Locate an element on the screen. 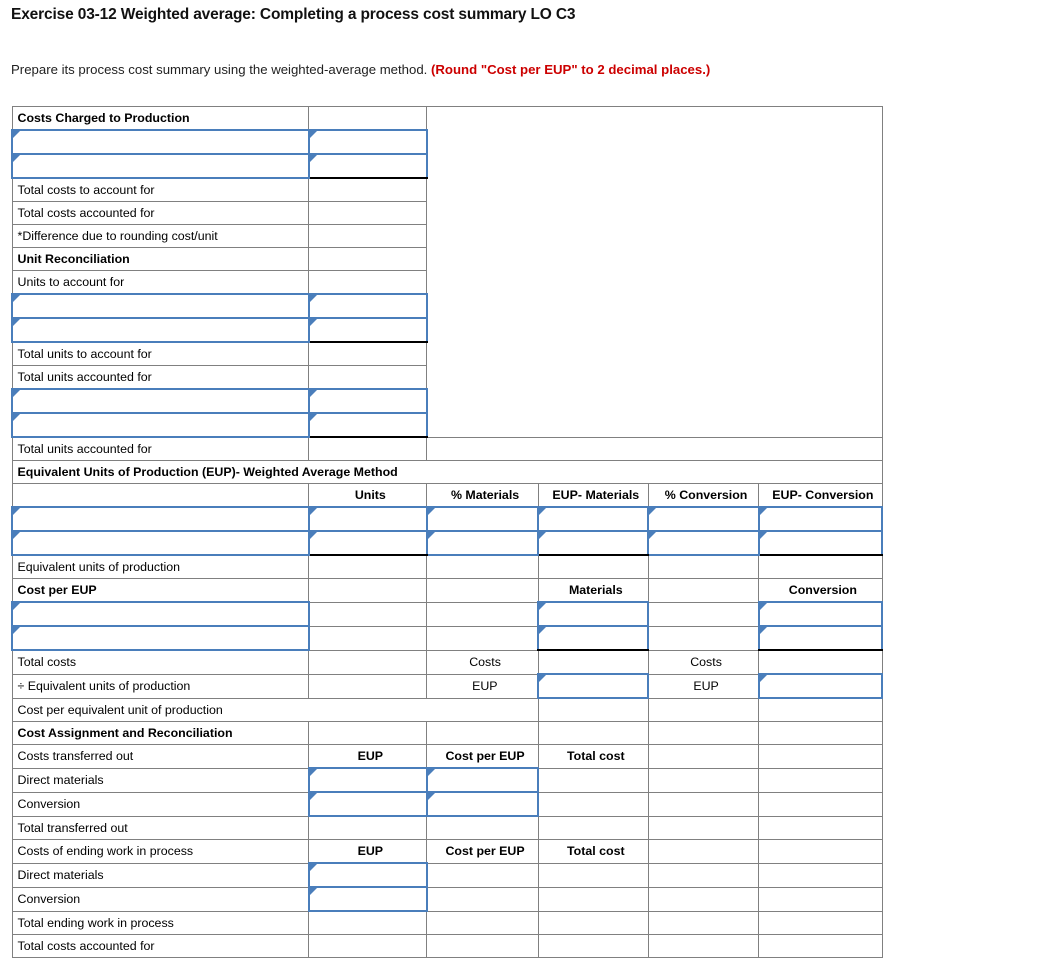  row-label-total-costs: Total costs is located at coordinates (160, 662).